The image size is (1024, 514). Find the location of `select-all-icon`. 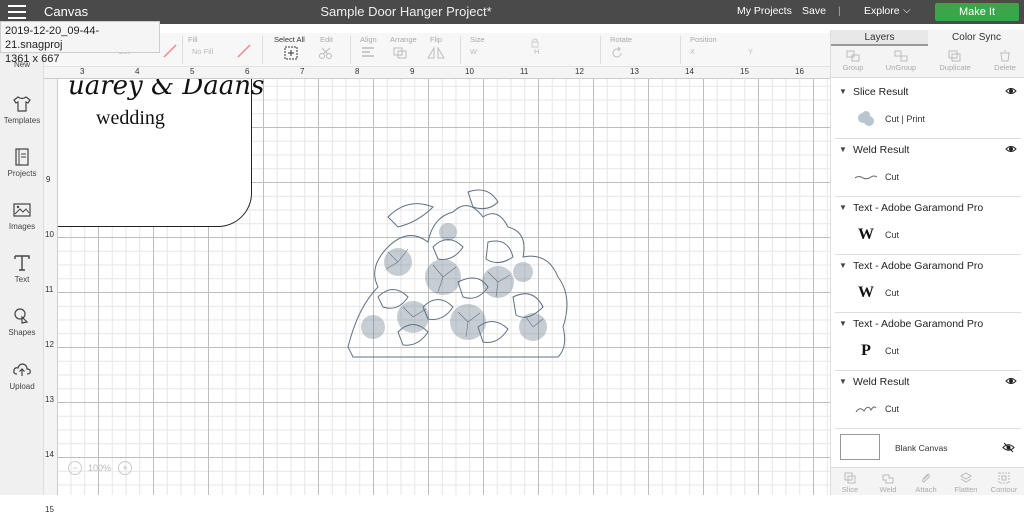

select-all-icon is located at coordinates (291, 53).